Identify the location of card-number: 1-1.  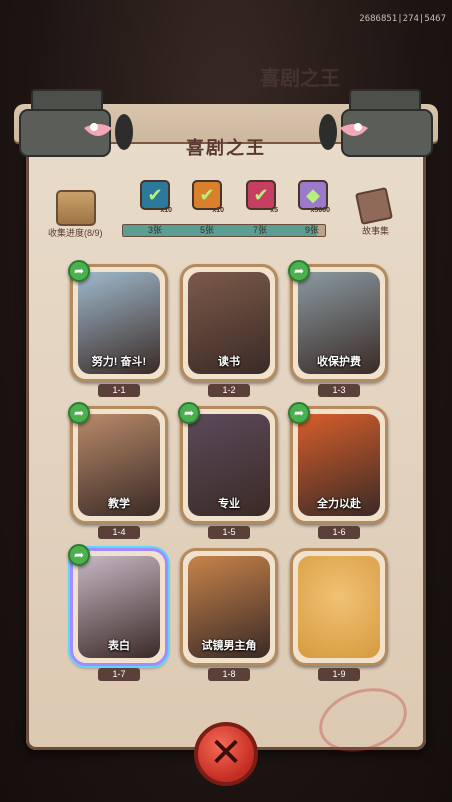
(119, 390).